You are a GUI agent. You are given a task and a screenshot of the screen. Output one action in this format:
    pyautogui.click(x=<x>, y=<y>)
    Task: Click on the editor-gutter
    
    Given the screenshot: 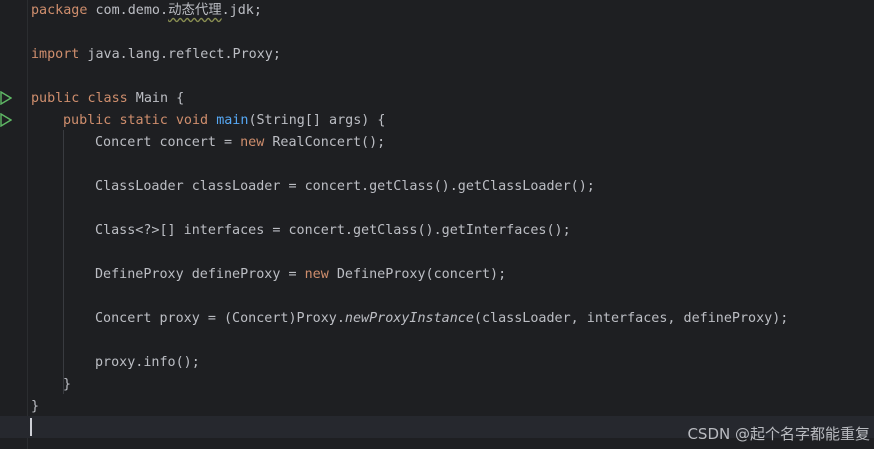 What is the action you would take?
    pyautogui.click(x=14, y=224)
    